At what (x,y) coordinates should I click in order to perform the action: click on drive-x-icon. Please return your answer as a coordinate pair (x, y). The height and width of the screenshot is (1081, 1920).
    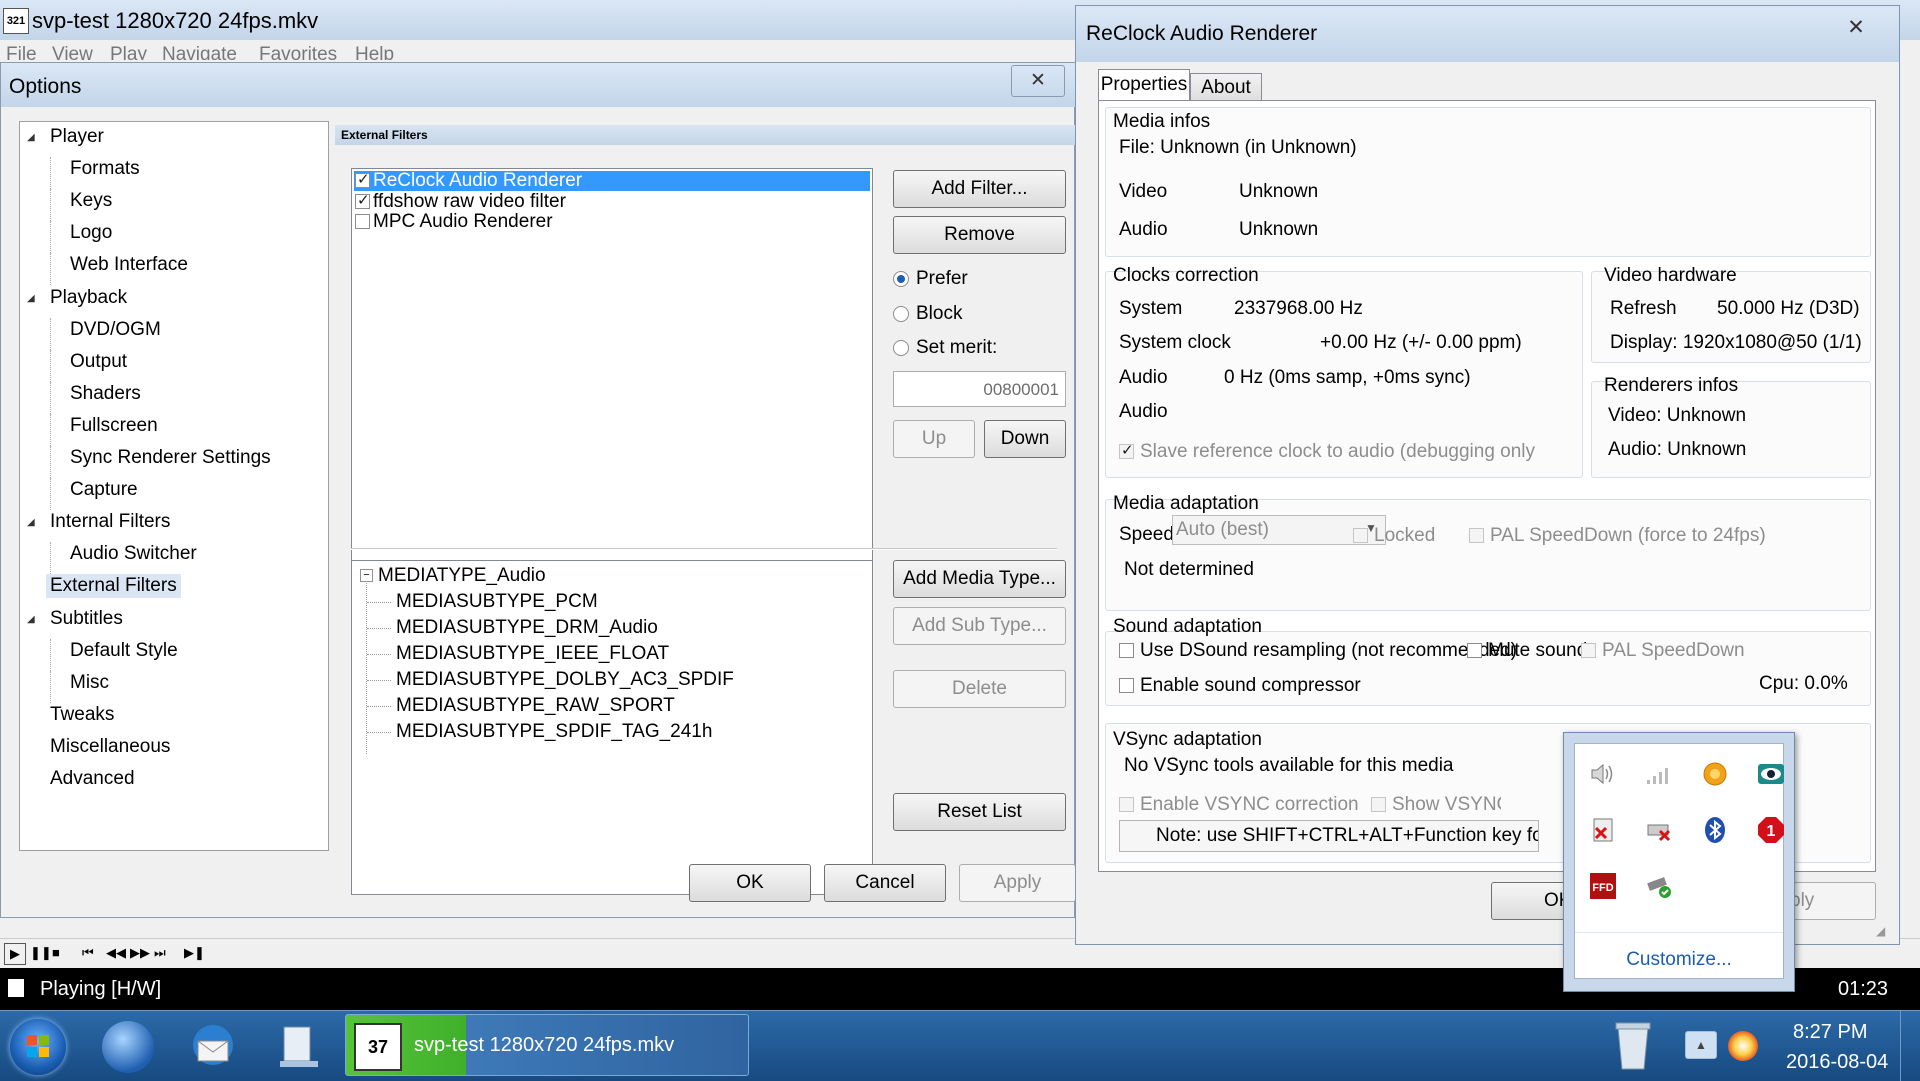
    Looking at the image, I should click on (1659, 830).